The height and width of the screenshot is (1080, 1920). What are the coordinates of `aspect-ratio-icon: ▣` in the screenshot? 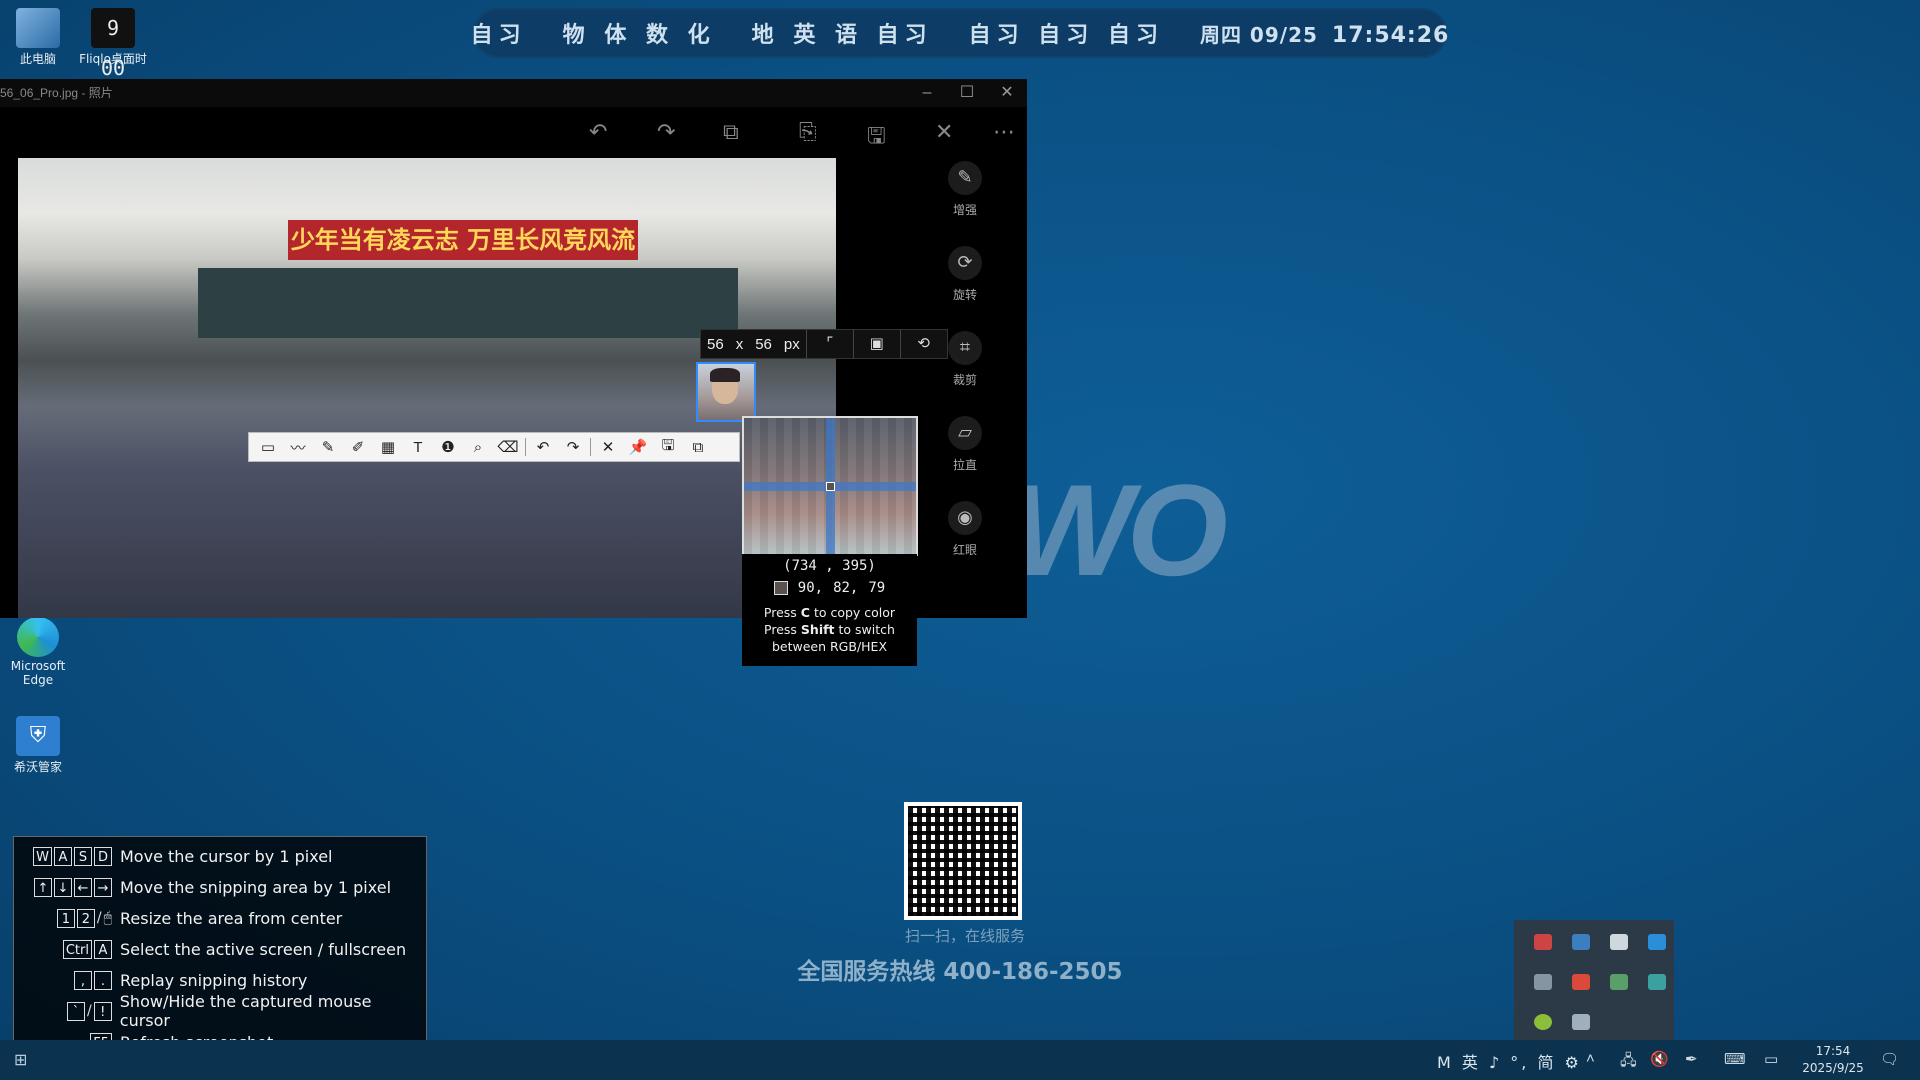 It's located at (876, 344).